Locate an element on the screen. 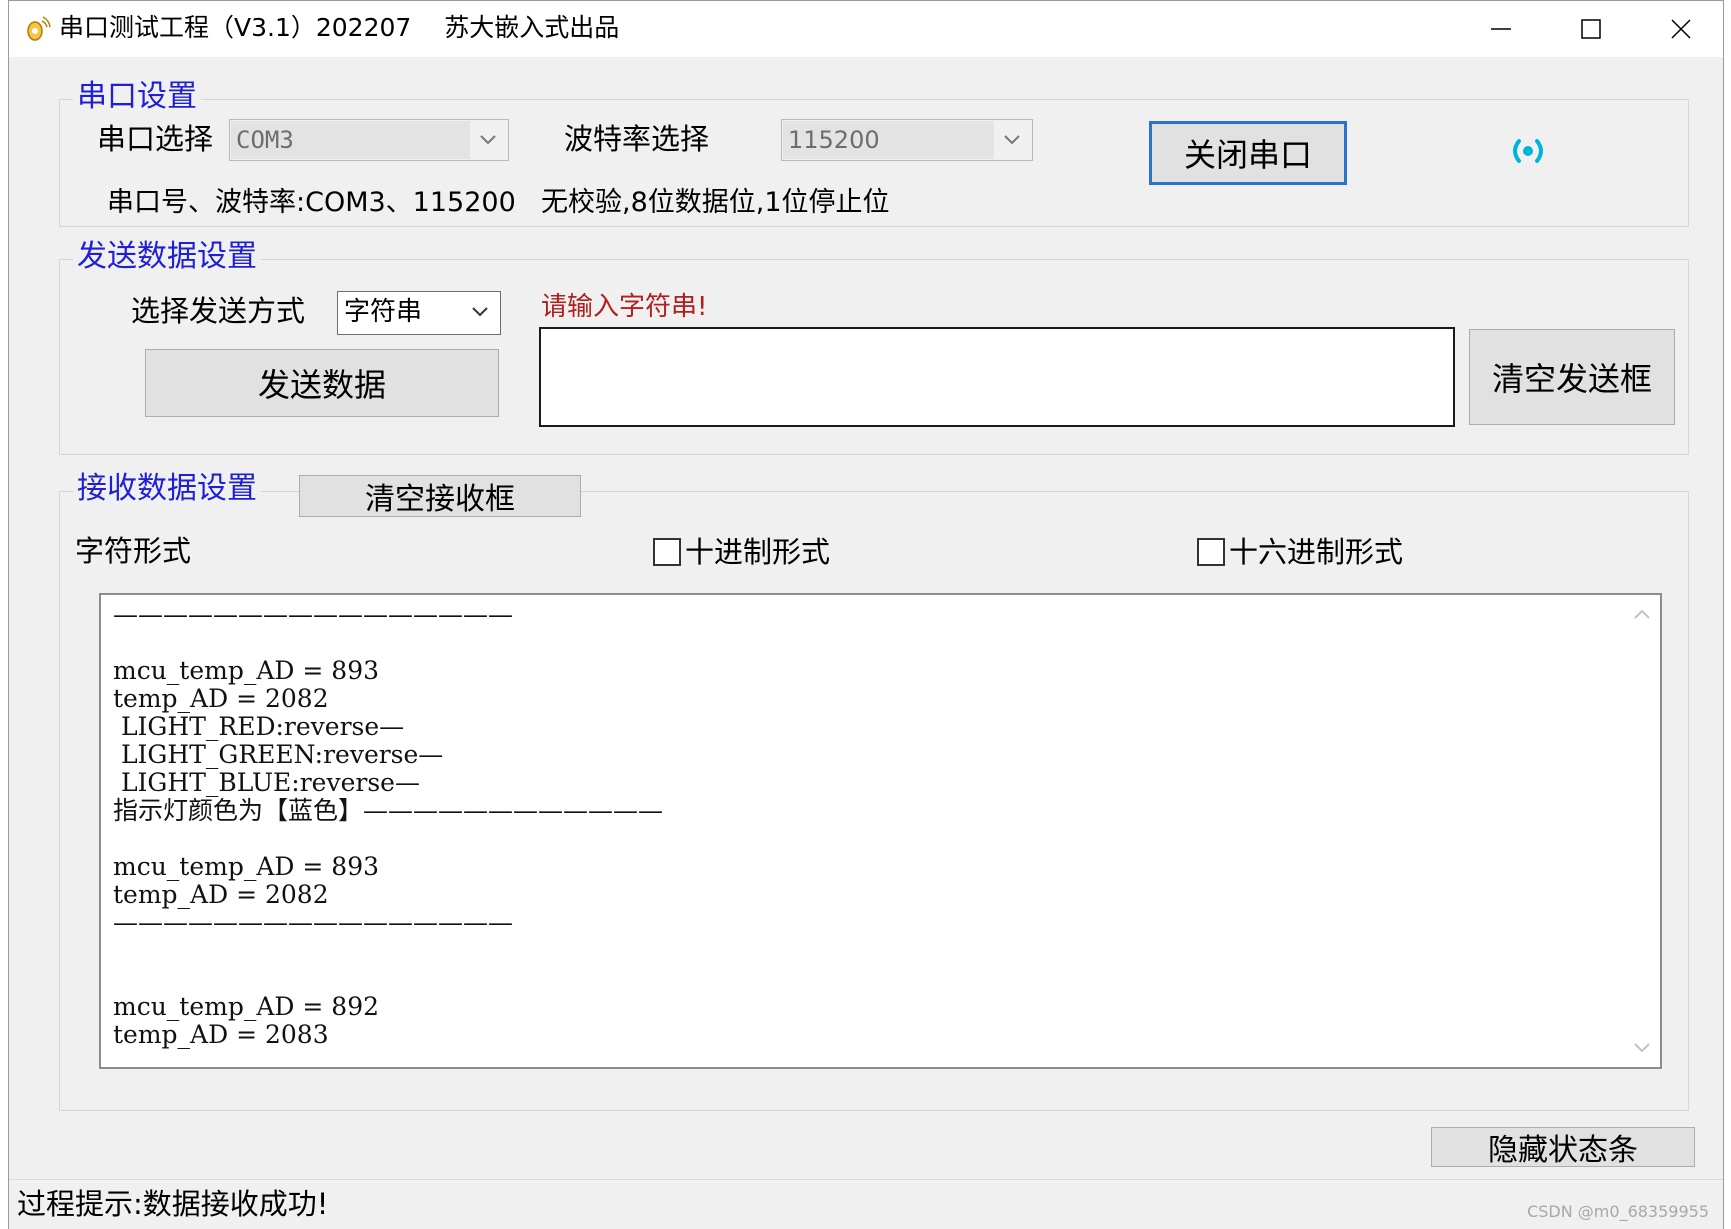  port-select: COM3 is located at coordinates (369, 140).